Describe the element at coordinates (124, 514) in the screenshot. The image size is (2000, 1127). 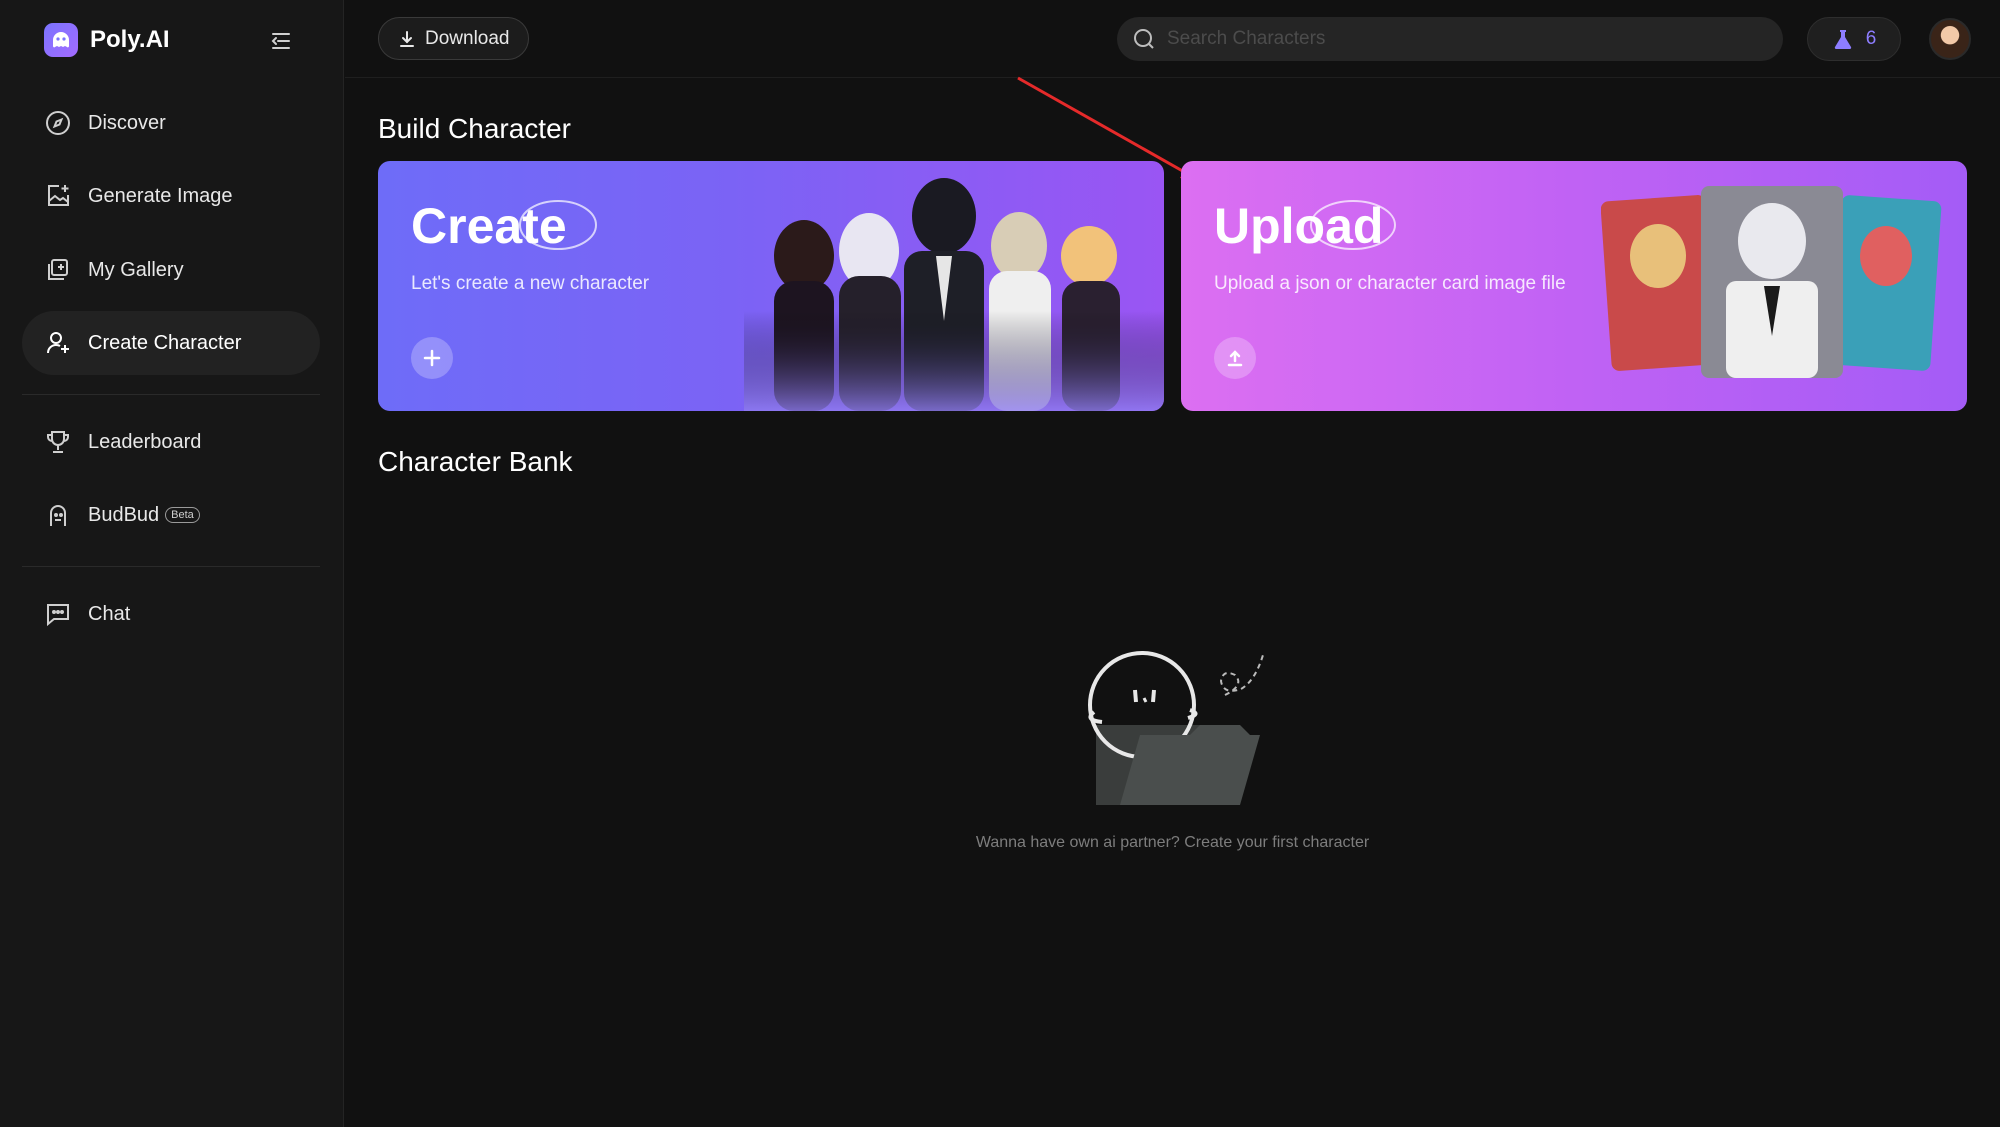
I see `sidebar-item-label: BudBud` at that location.